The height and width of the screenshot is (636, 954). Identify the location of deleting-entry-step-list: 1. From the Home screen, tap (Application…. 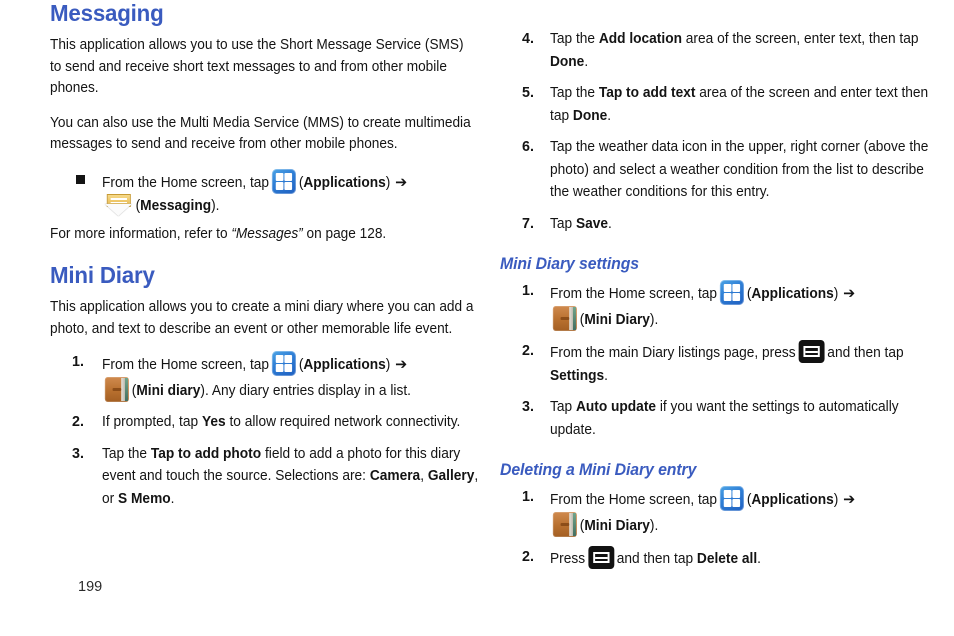
(715, 528).